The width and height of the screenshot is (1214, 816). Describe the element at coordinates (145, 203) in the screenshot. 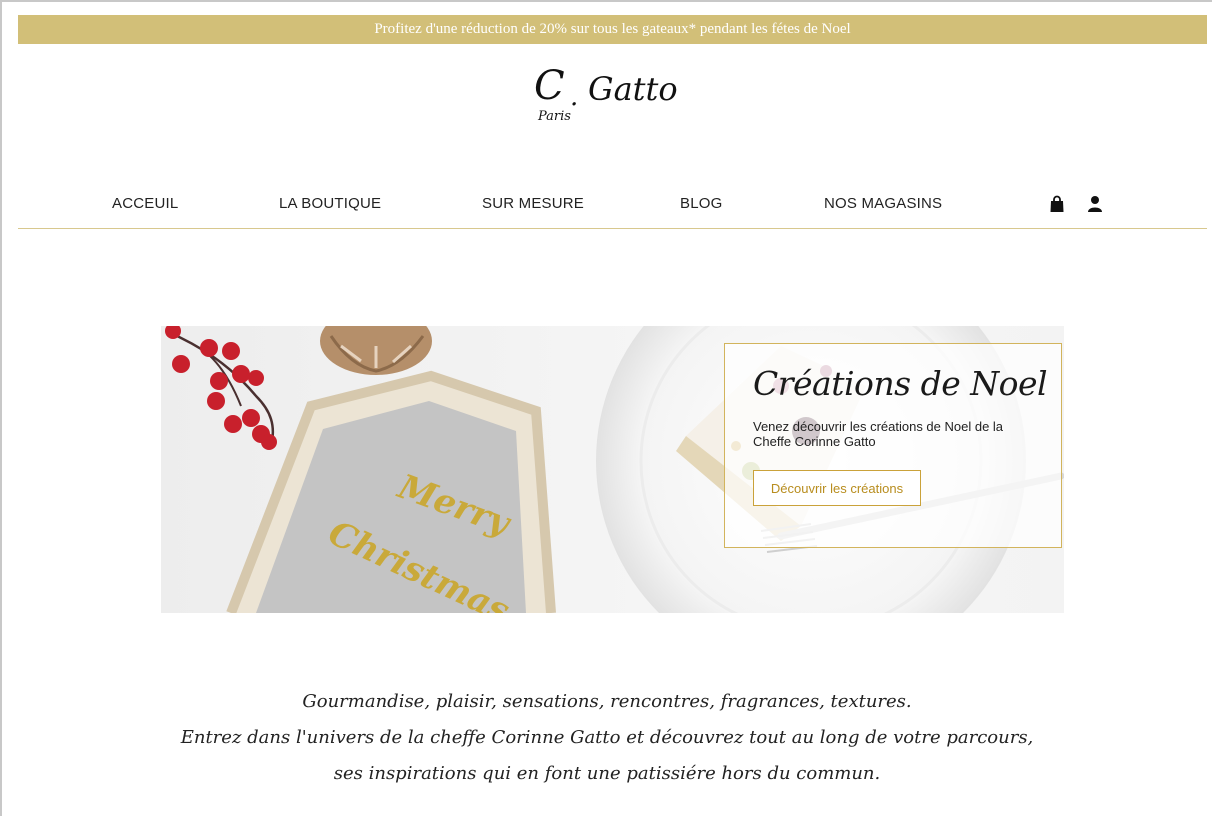

I see `nav-item-acceuil: ACCEUIL` at that location.